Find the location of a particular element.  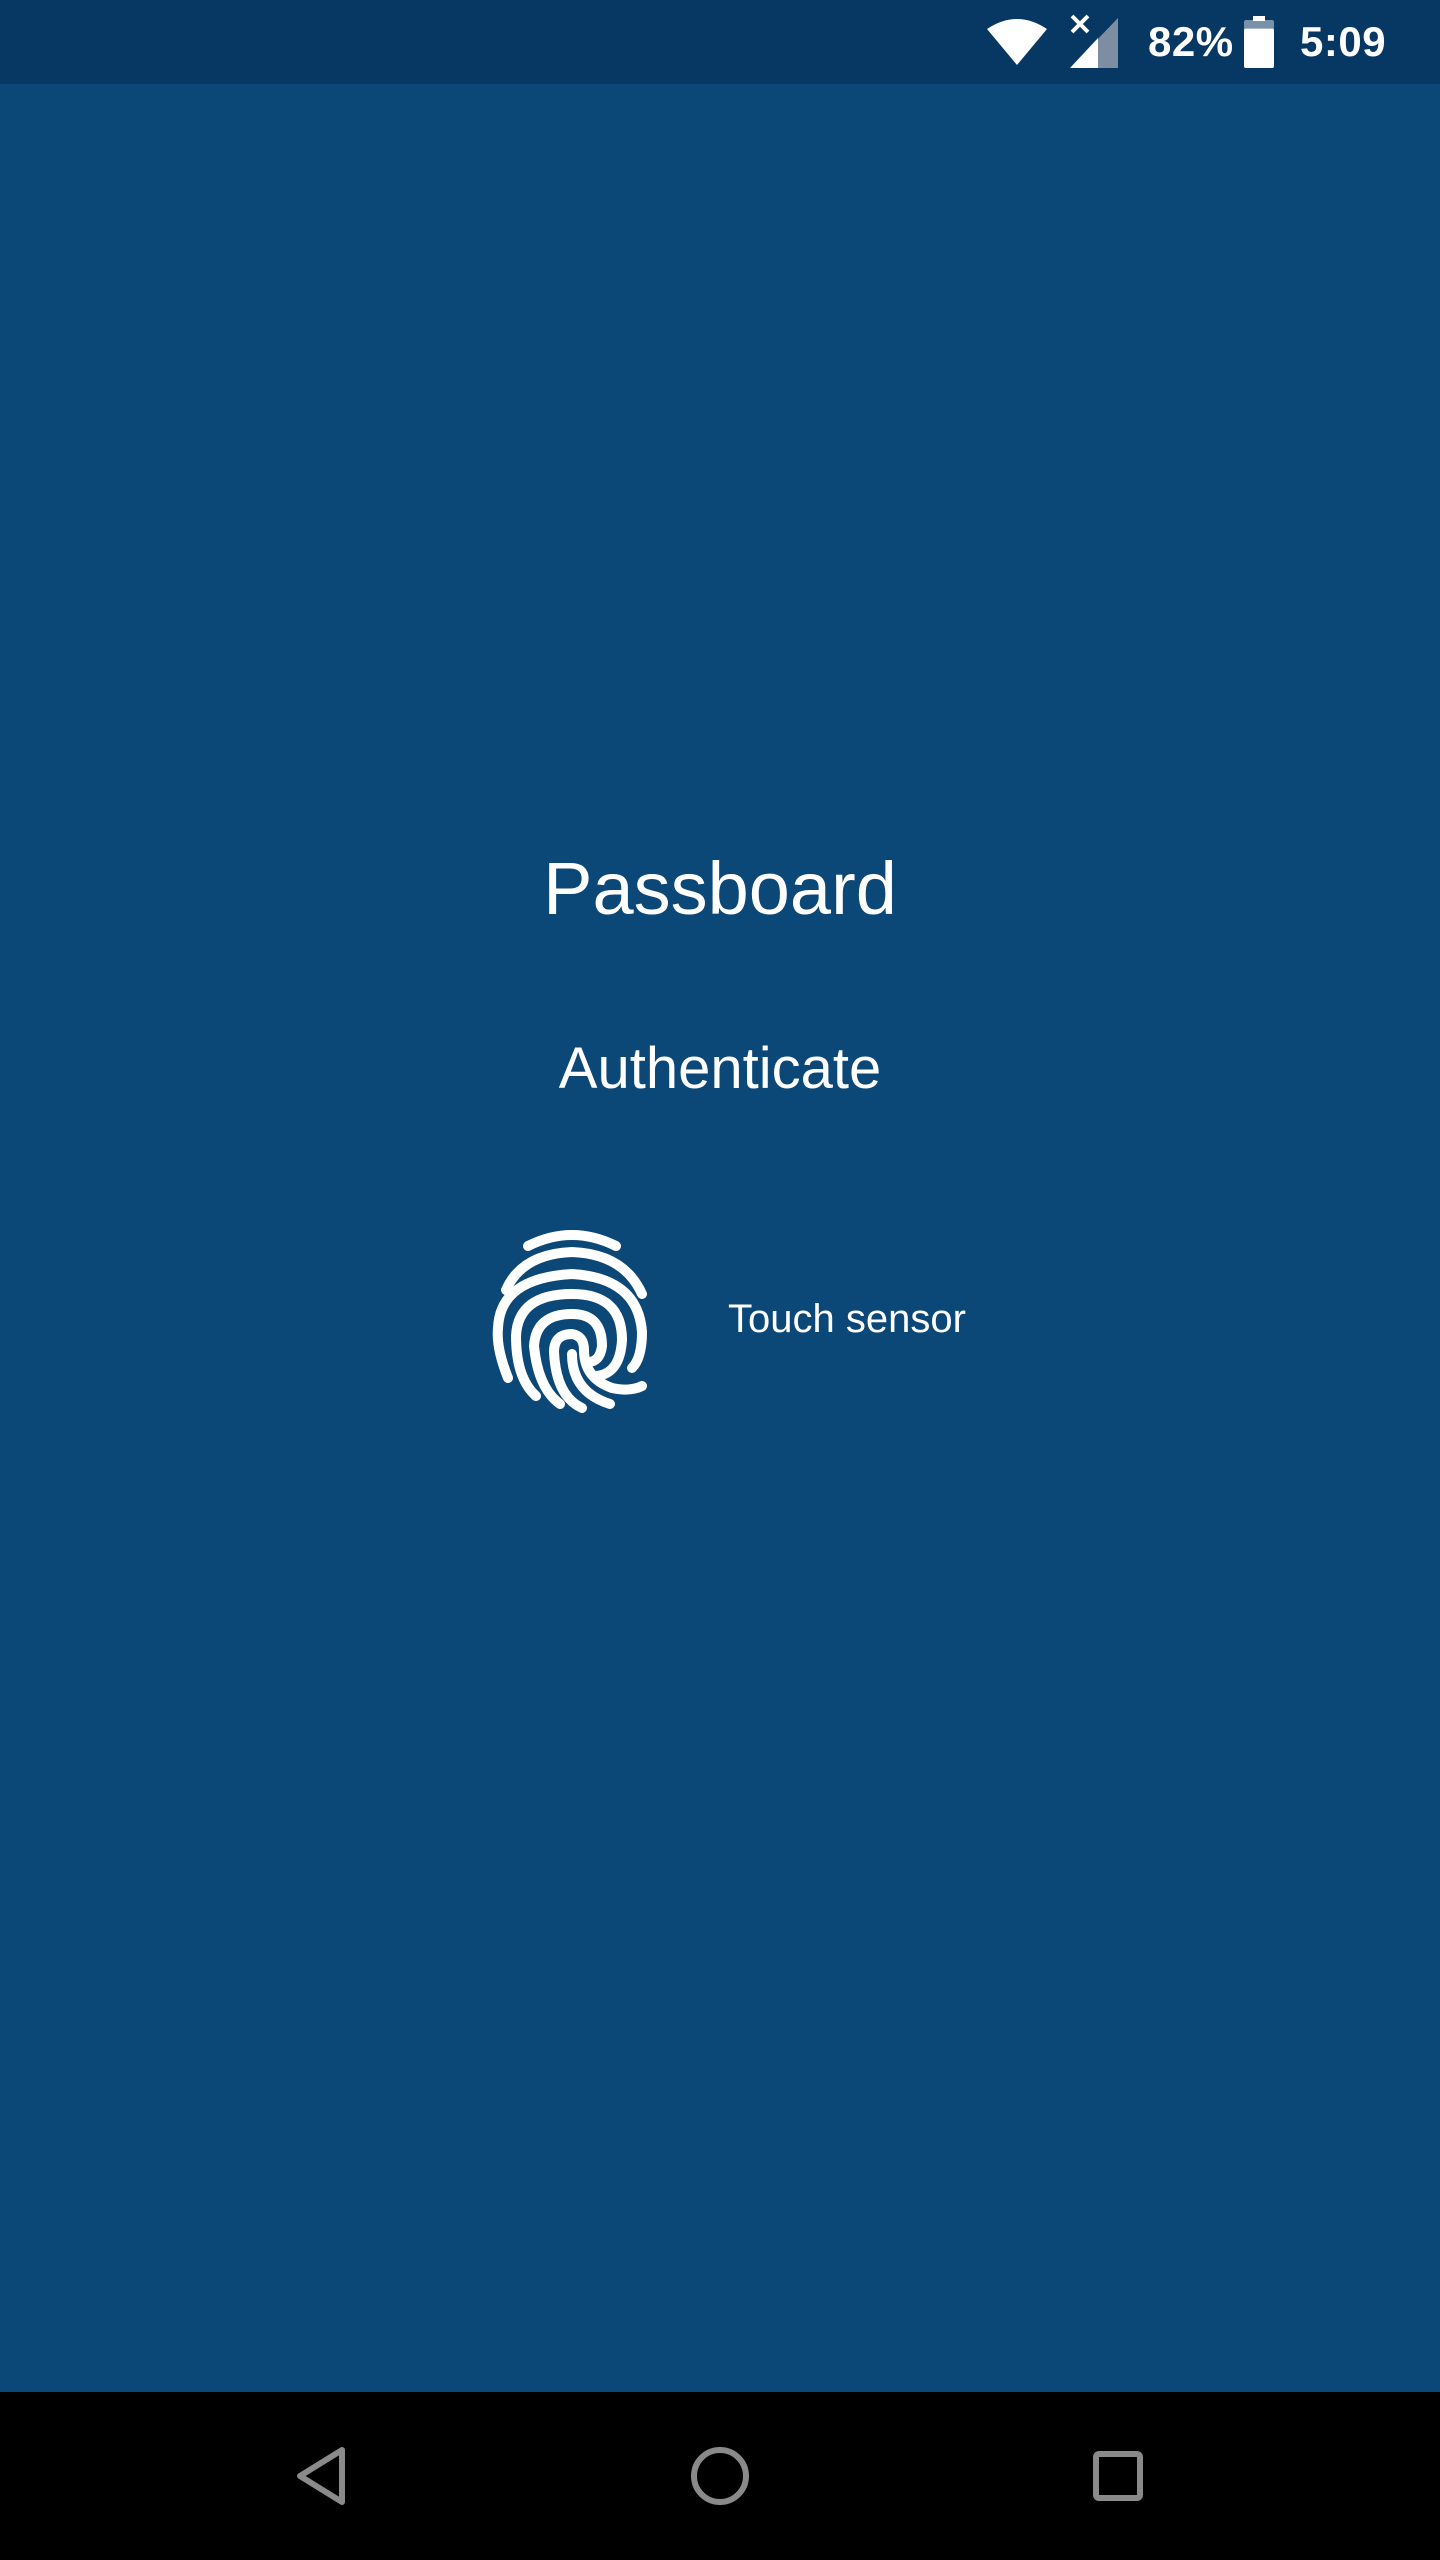

battery-icon is located at coordinates (1259, 42).